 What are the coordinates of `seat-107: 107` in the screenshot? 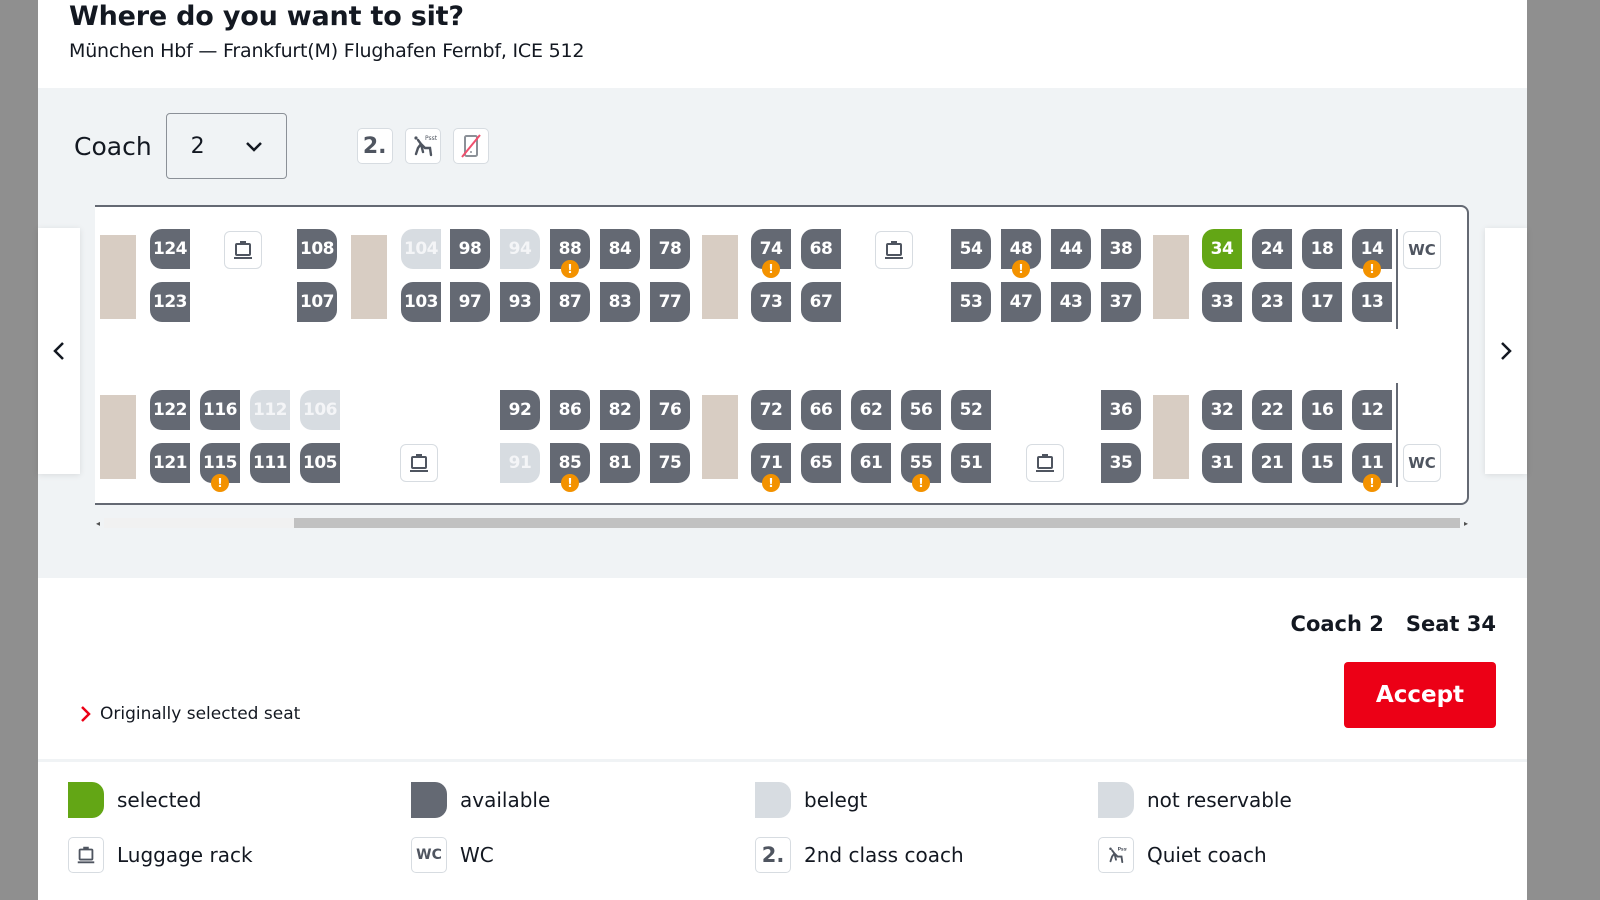 It's located at (317, 302).